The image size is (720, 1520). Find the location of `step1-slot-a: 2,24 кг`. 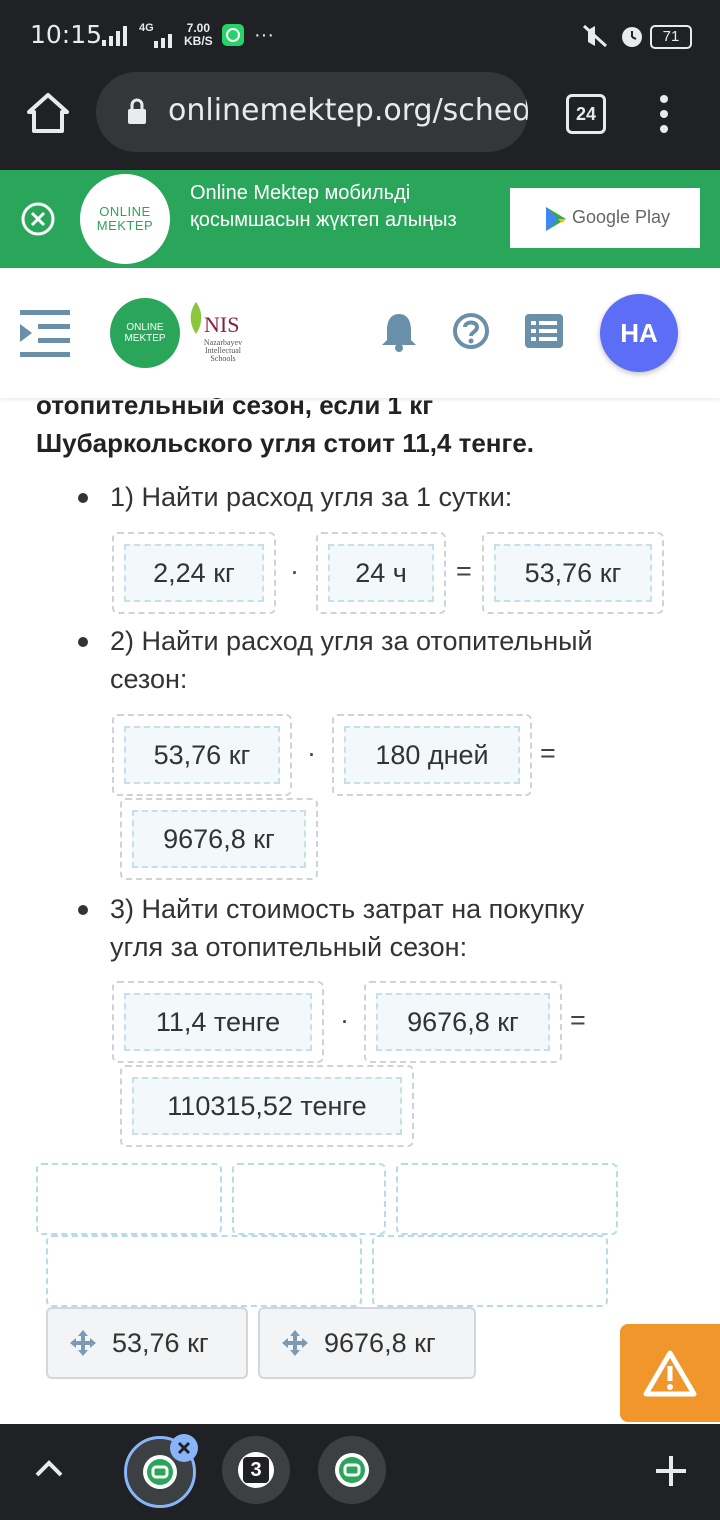

step1-slot-a: 2,24 кг is located at coordinates (194, 573).